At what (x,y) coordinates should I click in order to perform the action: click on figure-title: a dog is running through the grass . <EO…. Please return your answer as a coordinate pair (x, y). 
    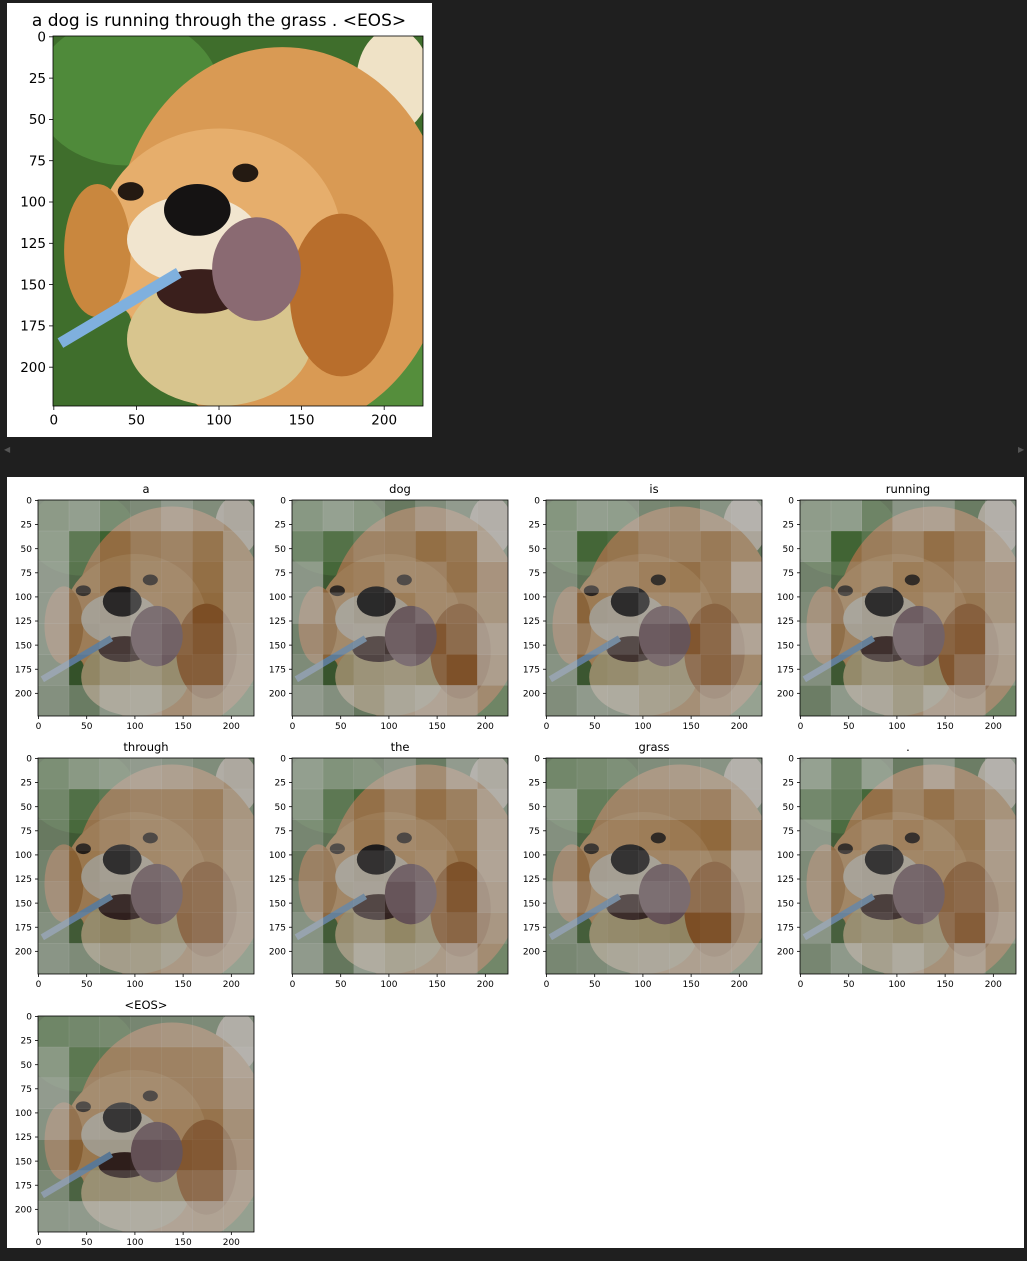
    Looking at the image, I should click on (219, 21).